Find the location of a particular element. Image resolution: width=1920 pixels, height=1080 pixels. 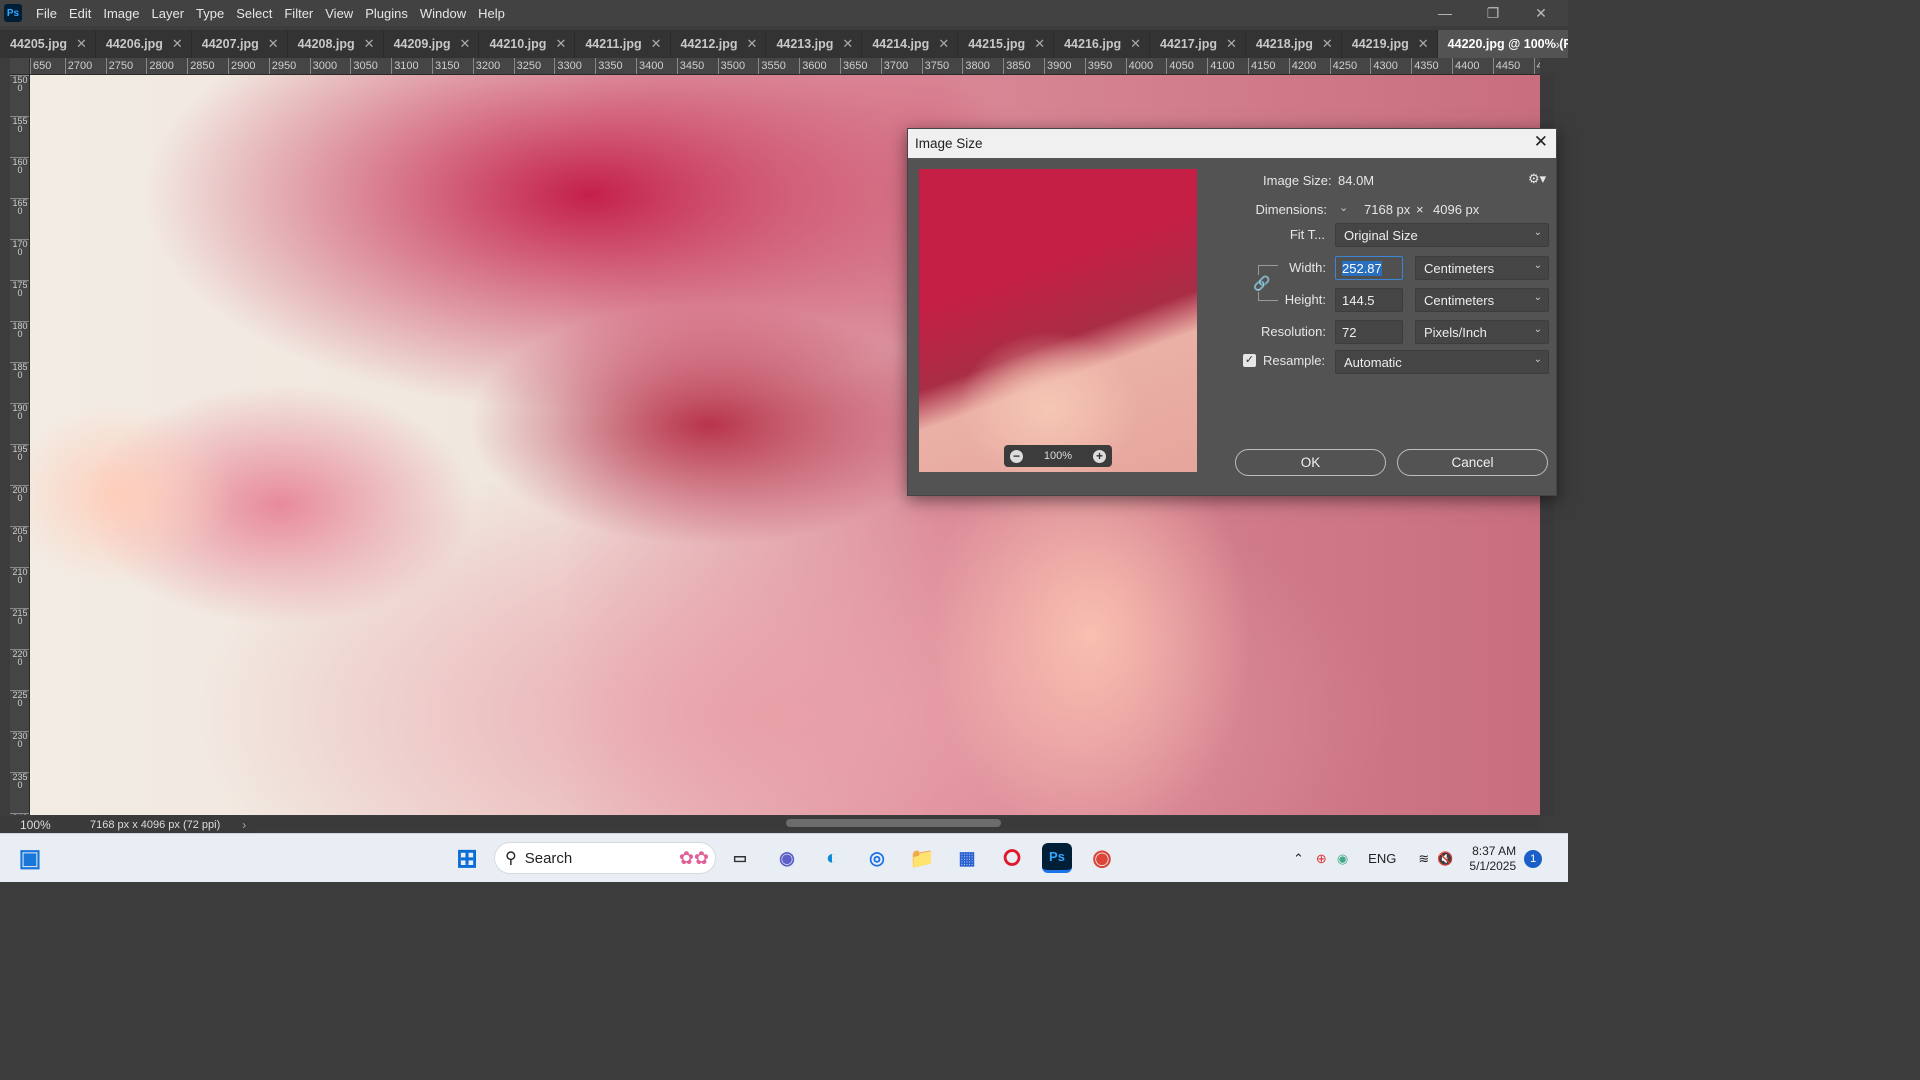

more-tabs-icon: » is located at coordinates (1556, 44).